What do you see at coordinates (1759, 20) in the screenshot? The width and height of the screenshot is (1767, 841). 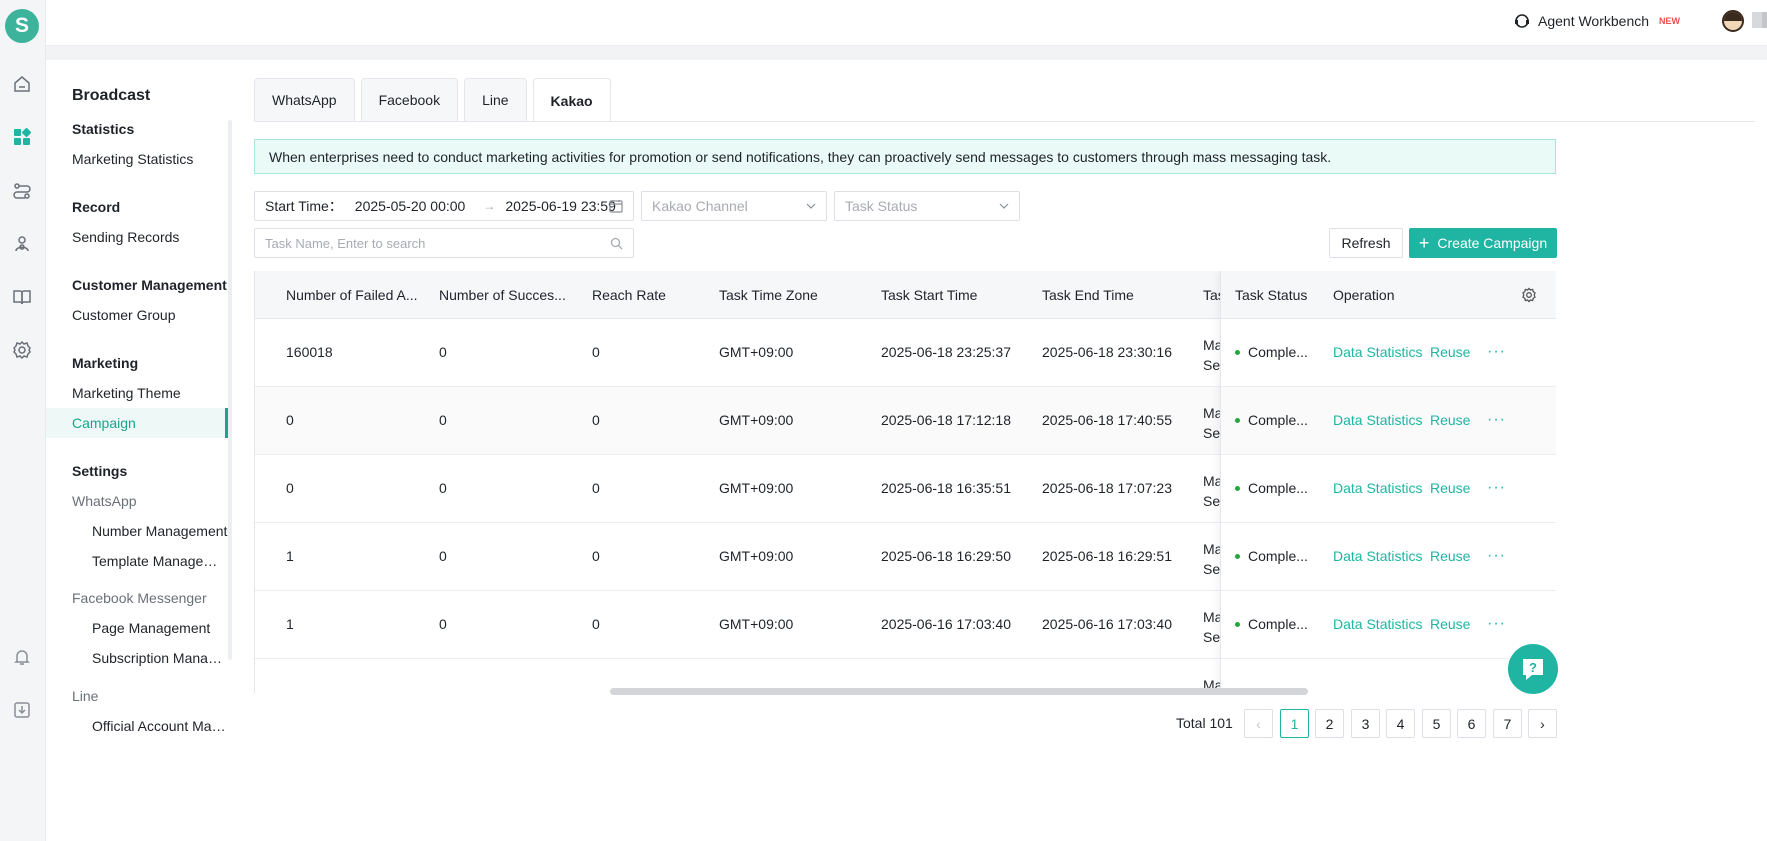 I see `user-name-redacted` at bounding box center [1759, 20].